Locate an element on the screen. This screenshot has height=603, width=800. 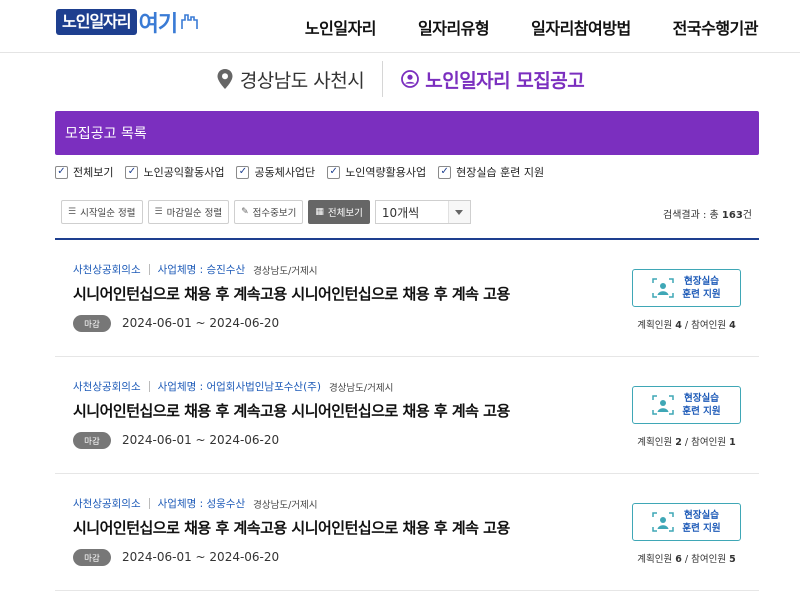
view-all-button: ▦ 전체보기 is located at coordinates (339, 212).